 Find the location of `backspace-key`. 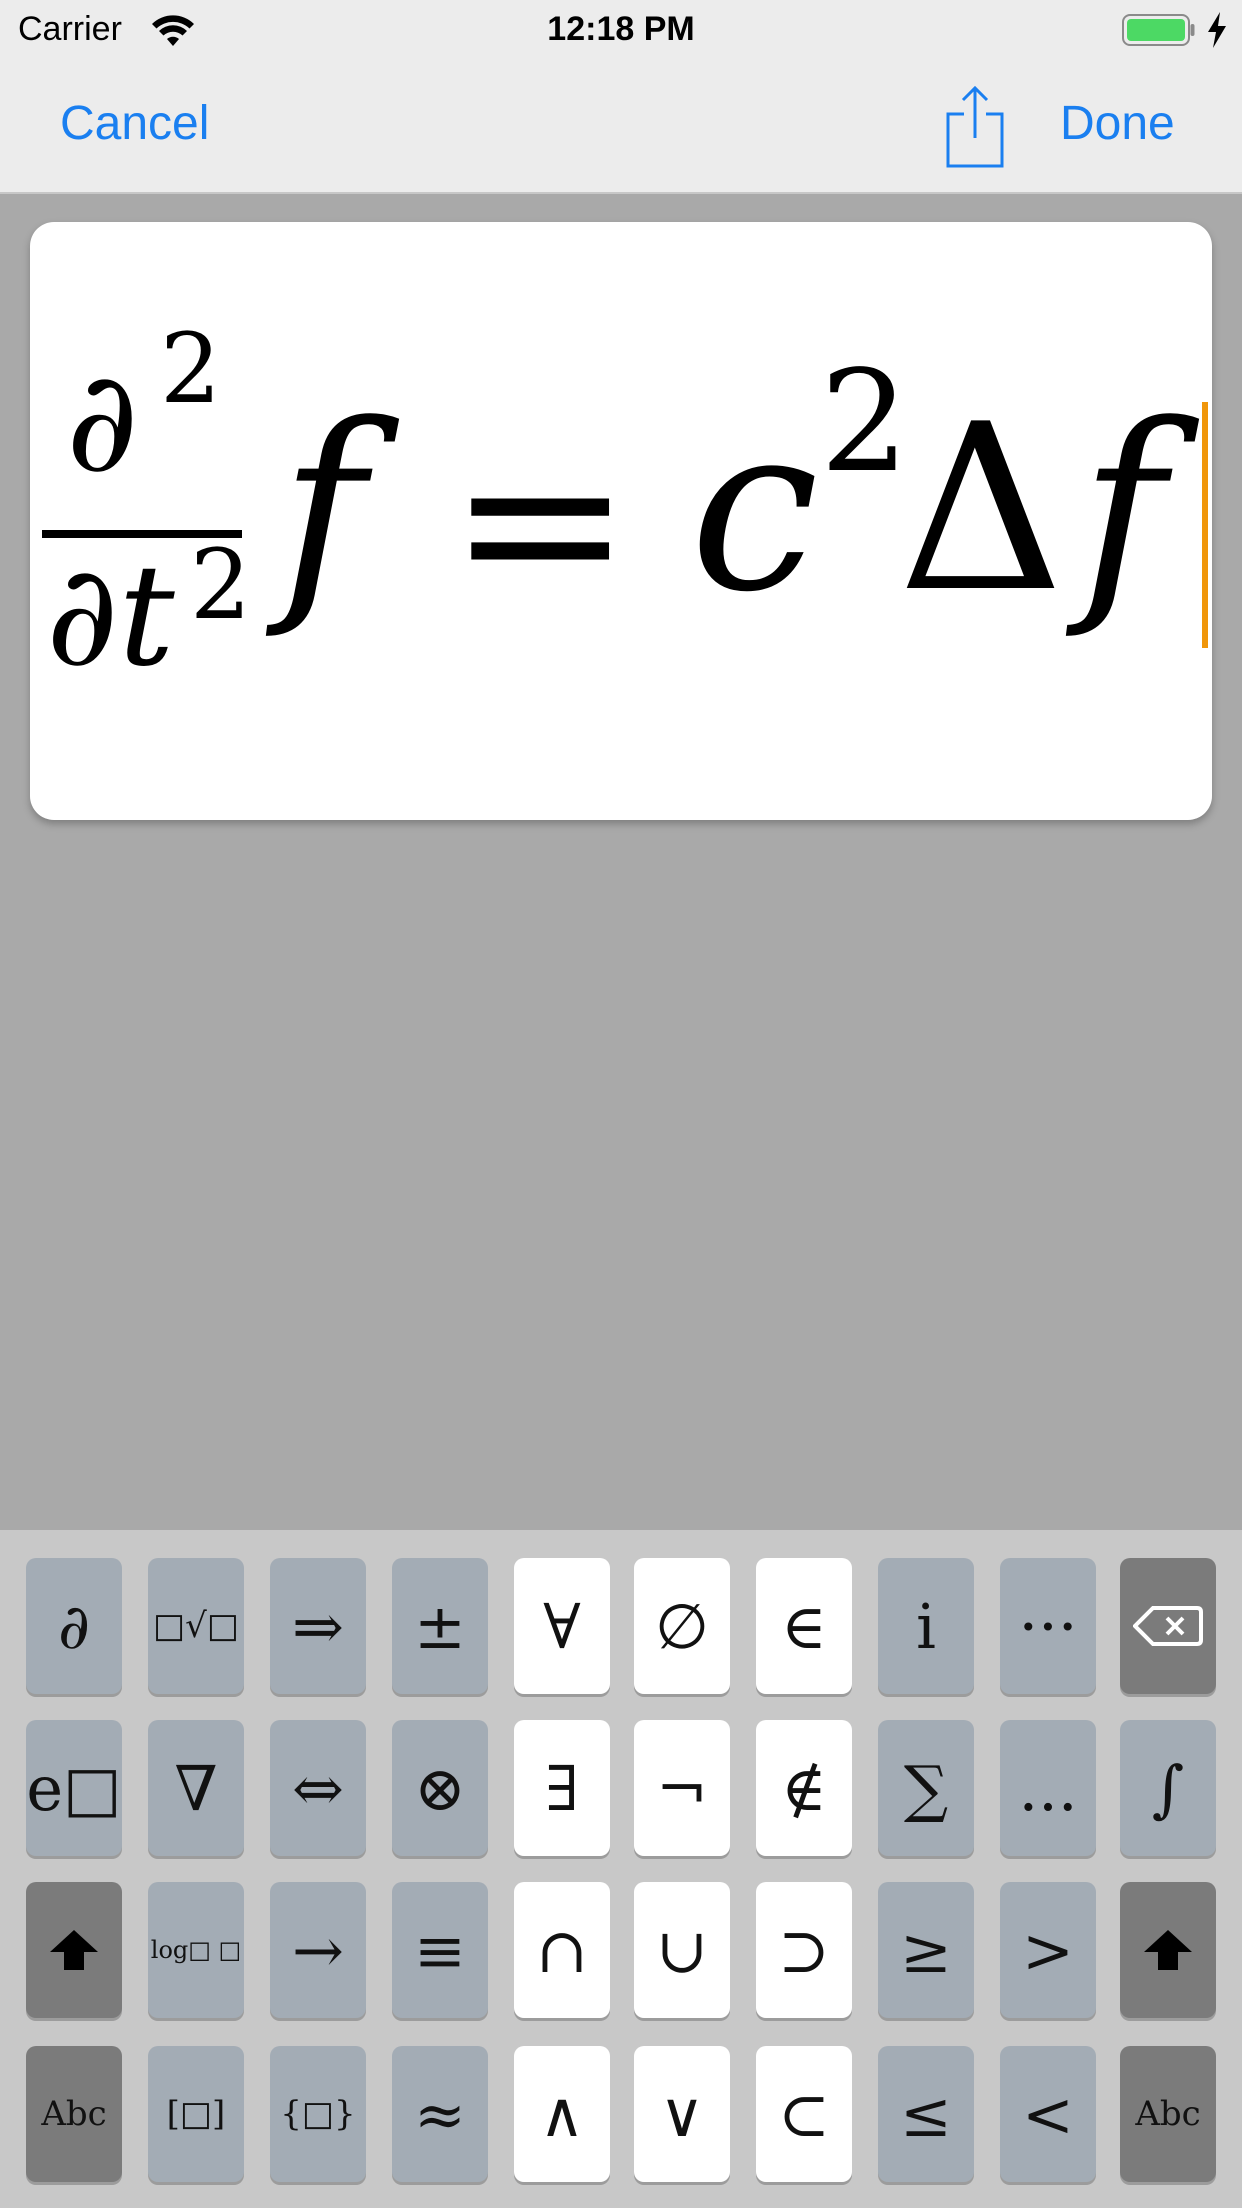

backspace-key is located at coordinates (1168, 1626).